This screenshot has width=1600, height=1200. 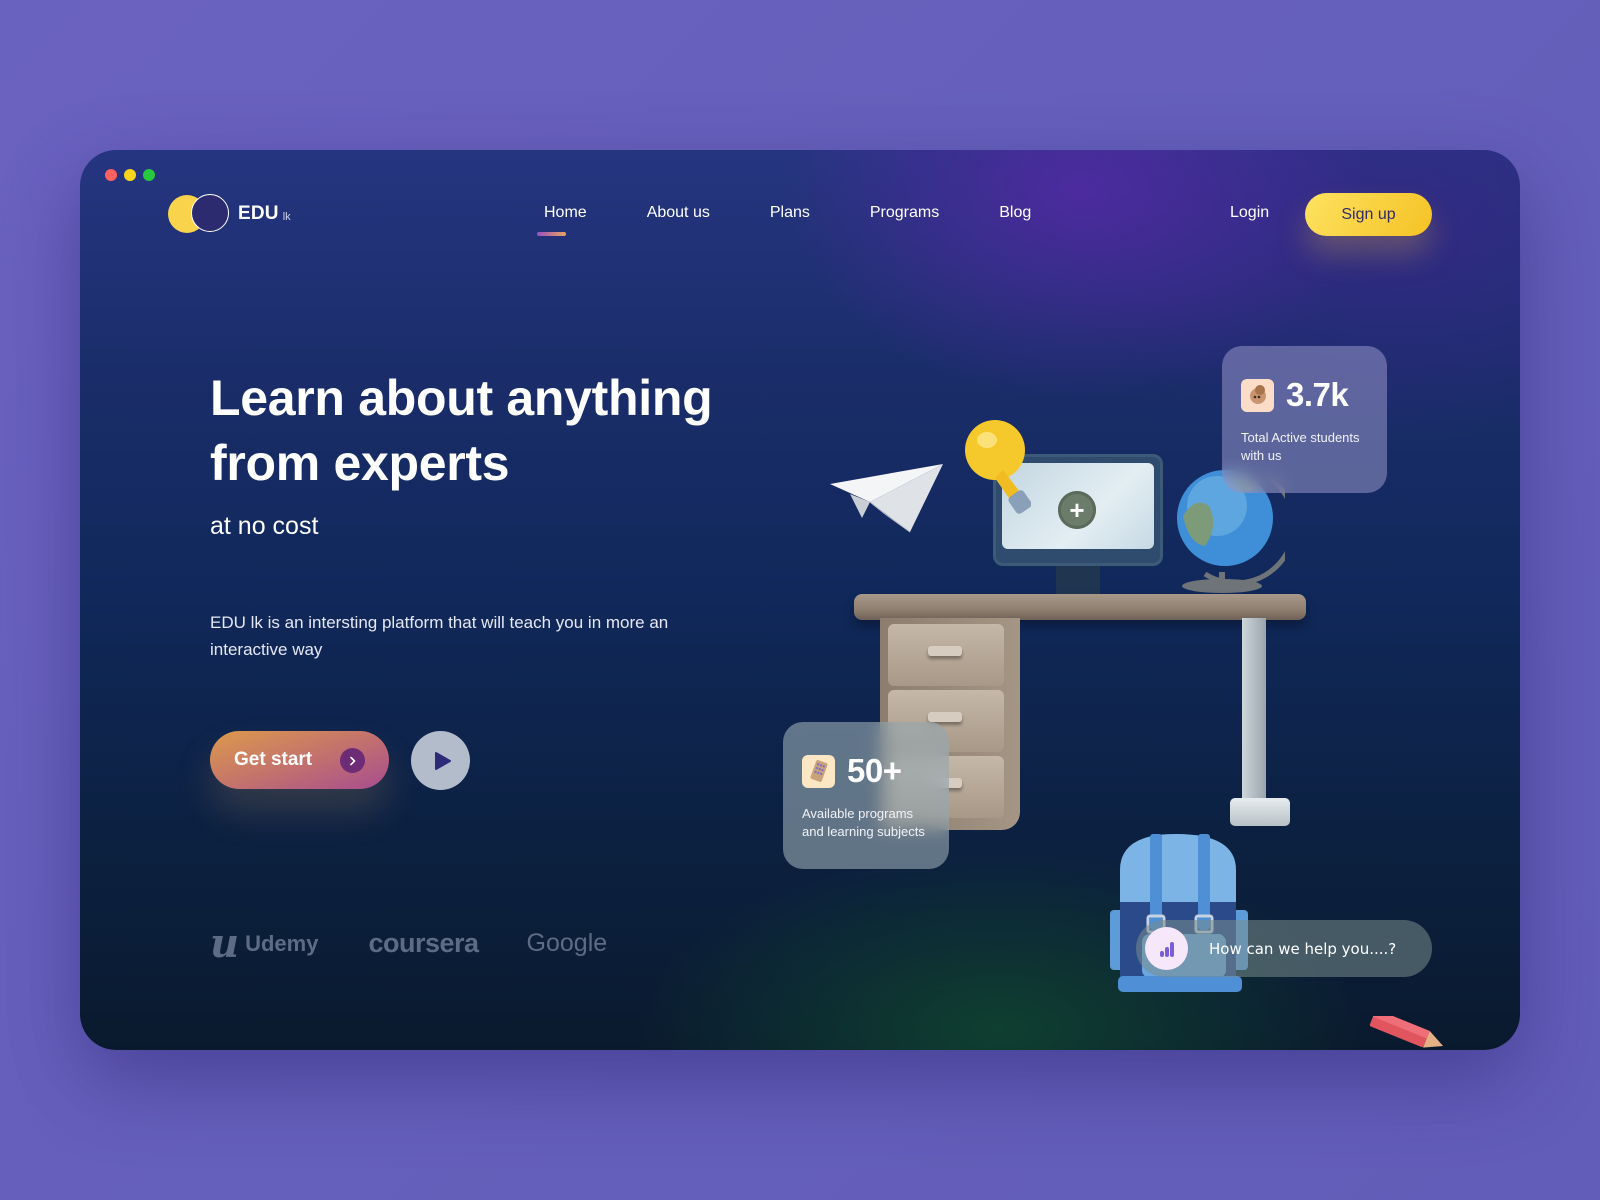 I want to click on main-nav: Home About us Plans Programs Blog, so click(x=784, y=220).